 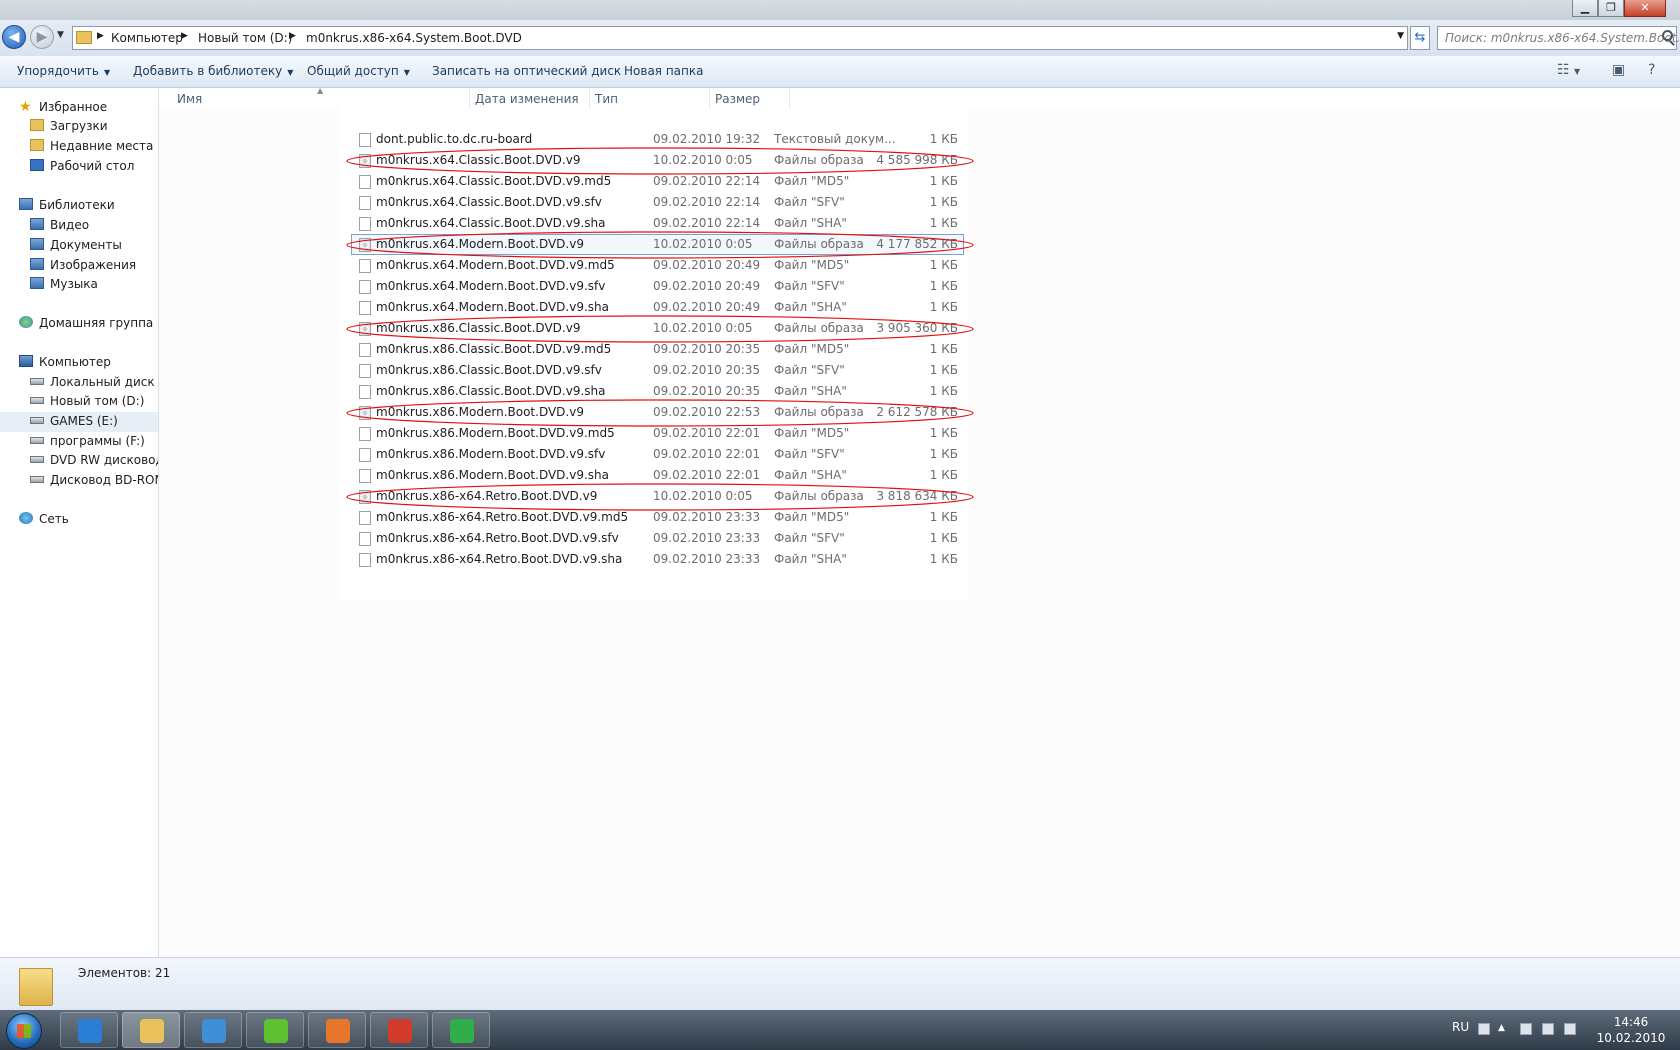 What do you see at coordinates (663, 71) in the screenshot?
I see `new-folder-button: Новая папка` at bounding box center [663, 71].